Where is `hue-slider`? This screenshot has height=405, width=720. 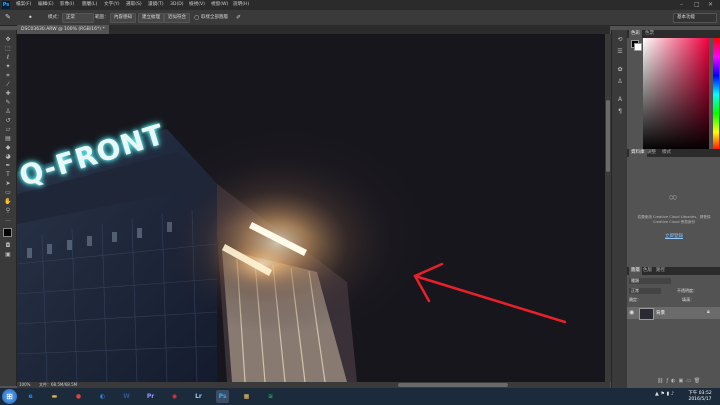
hue-slider is located at coordinates (716, 94).